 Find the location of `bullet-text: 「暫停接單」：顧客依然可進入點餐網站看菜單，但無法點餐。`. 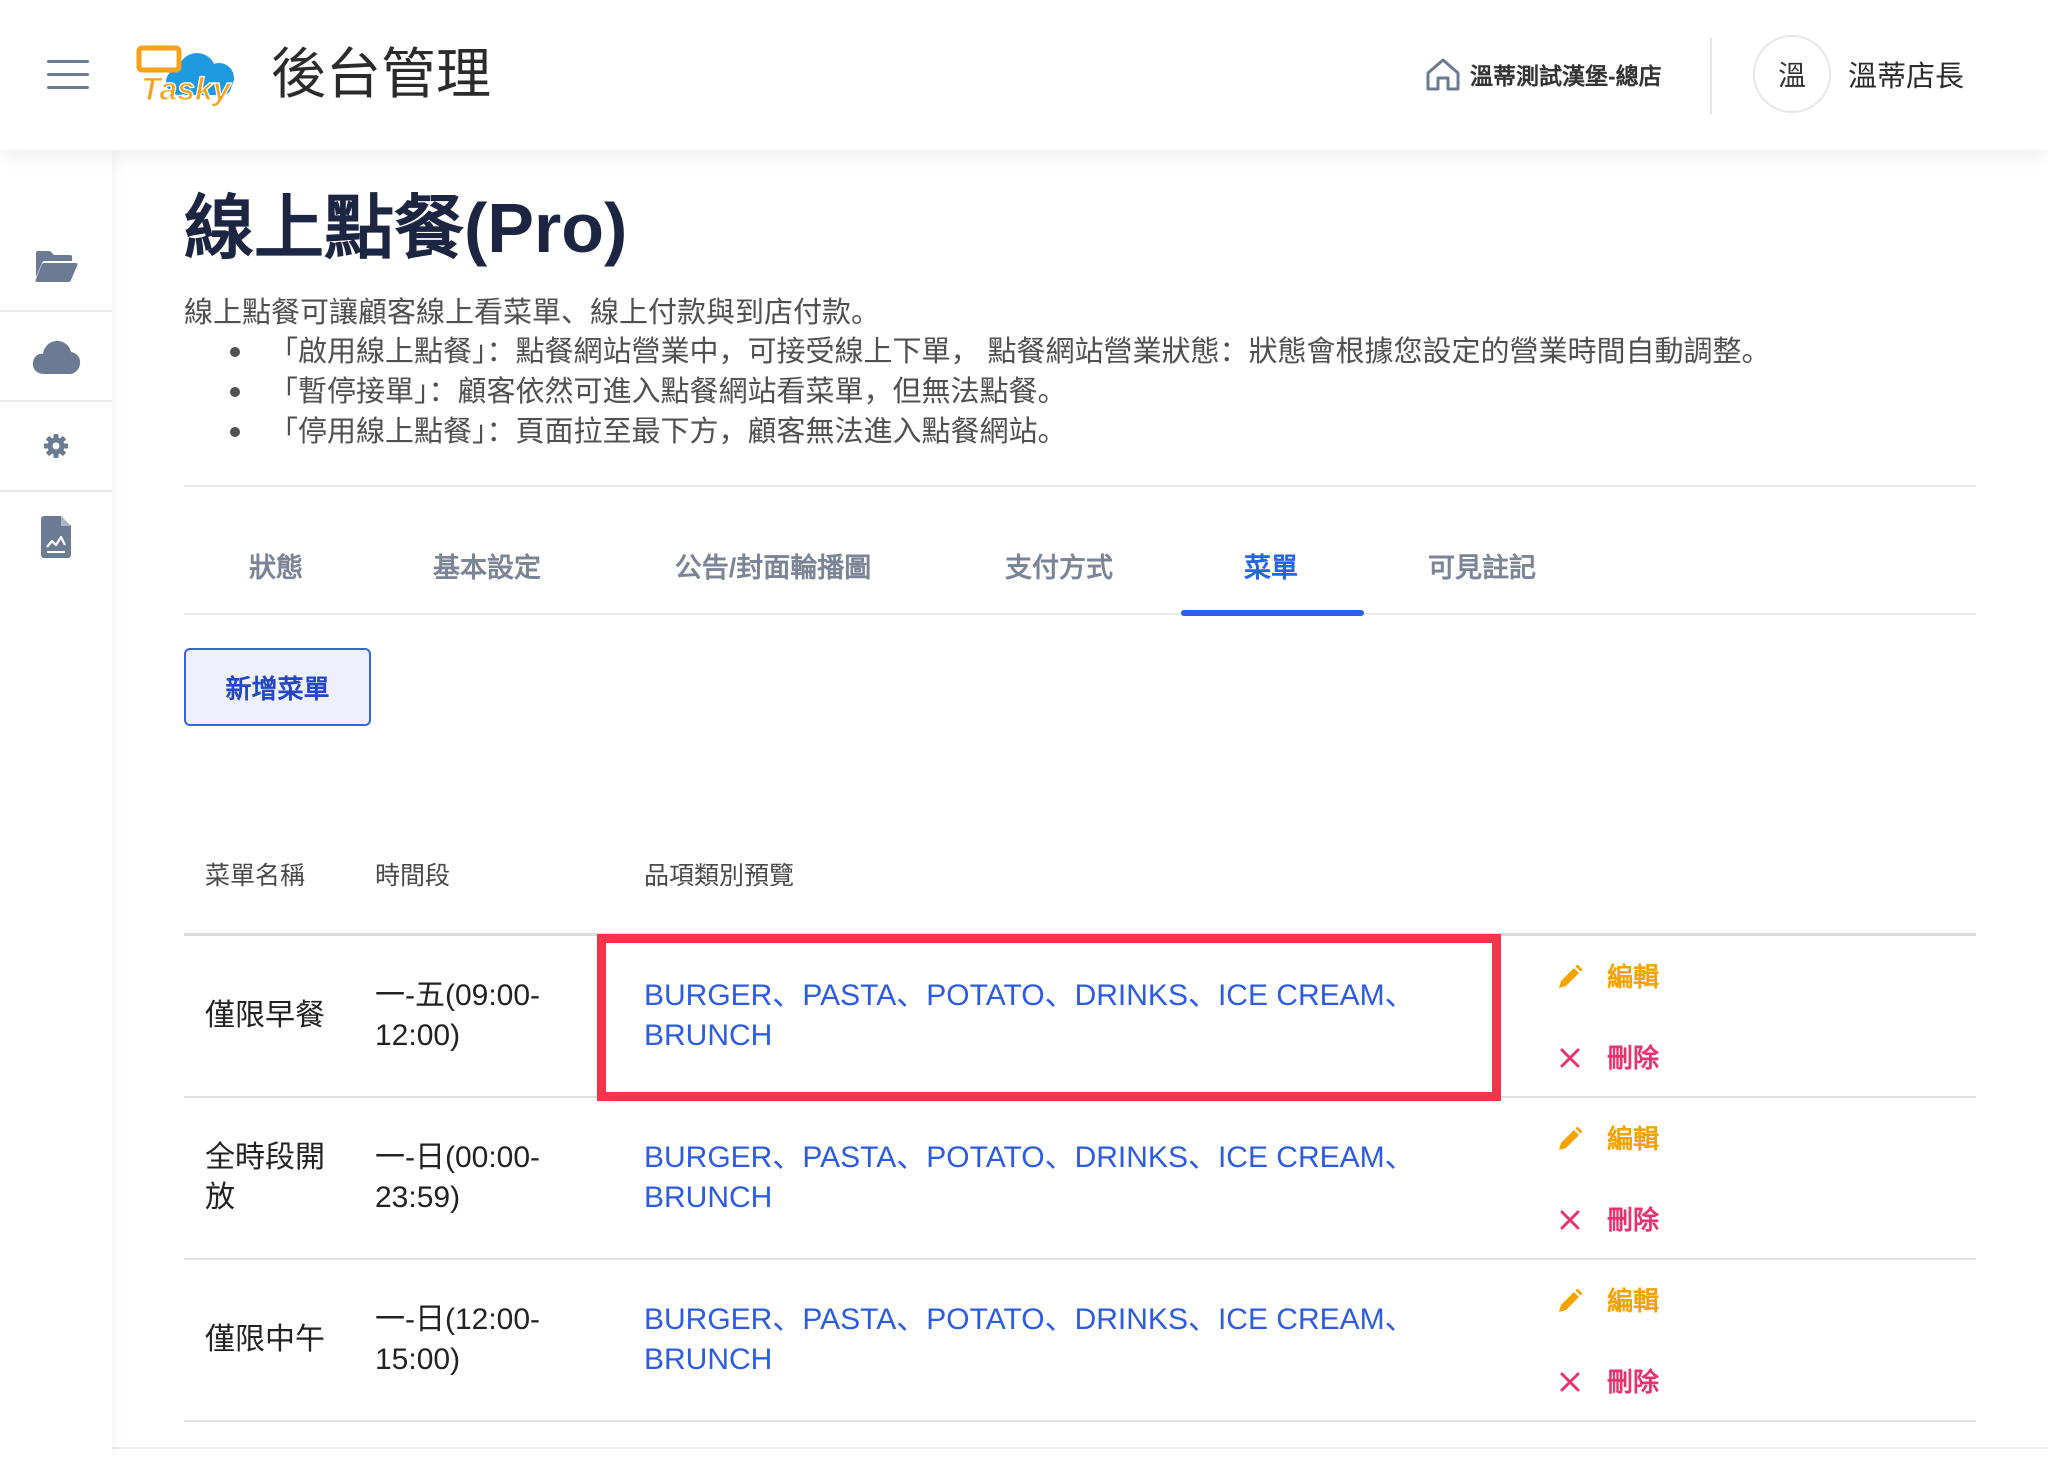

bullet-text: 「暫停接單」：顧客依然可進入點餐網站看菜單，但無法點餐。 is located at coordinates (668, 392).